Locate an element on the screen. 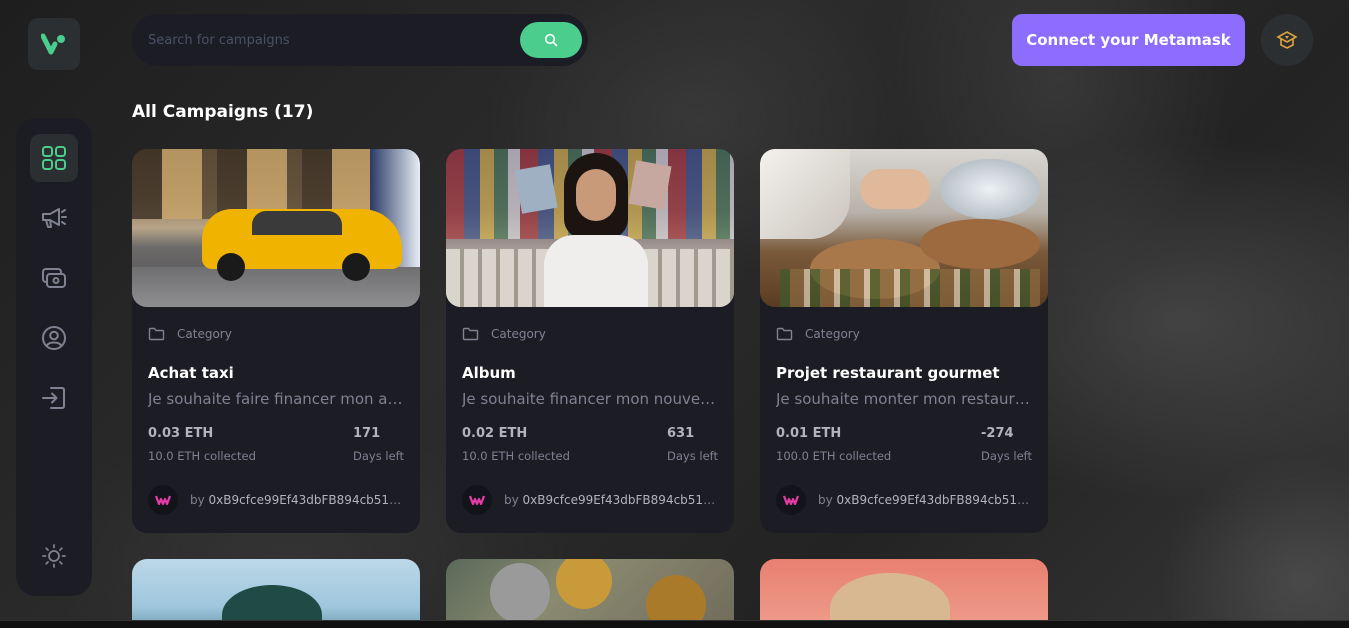  sidebar-item-campaign is located at coordinates (54, 218).